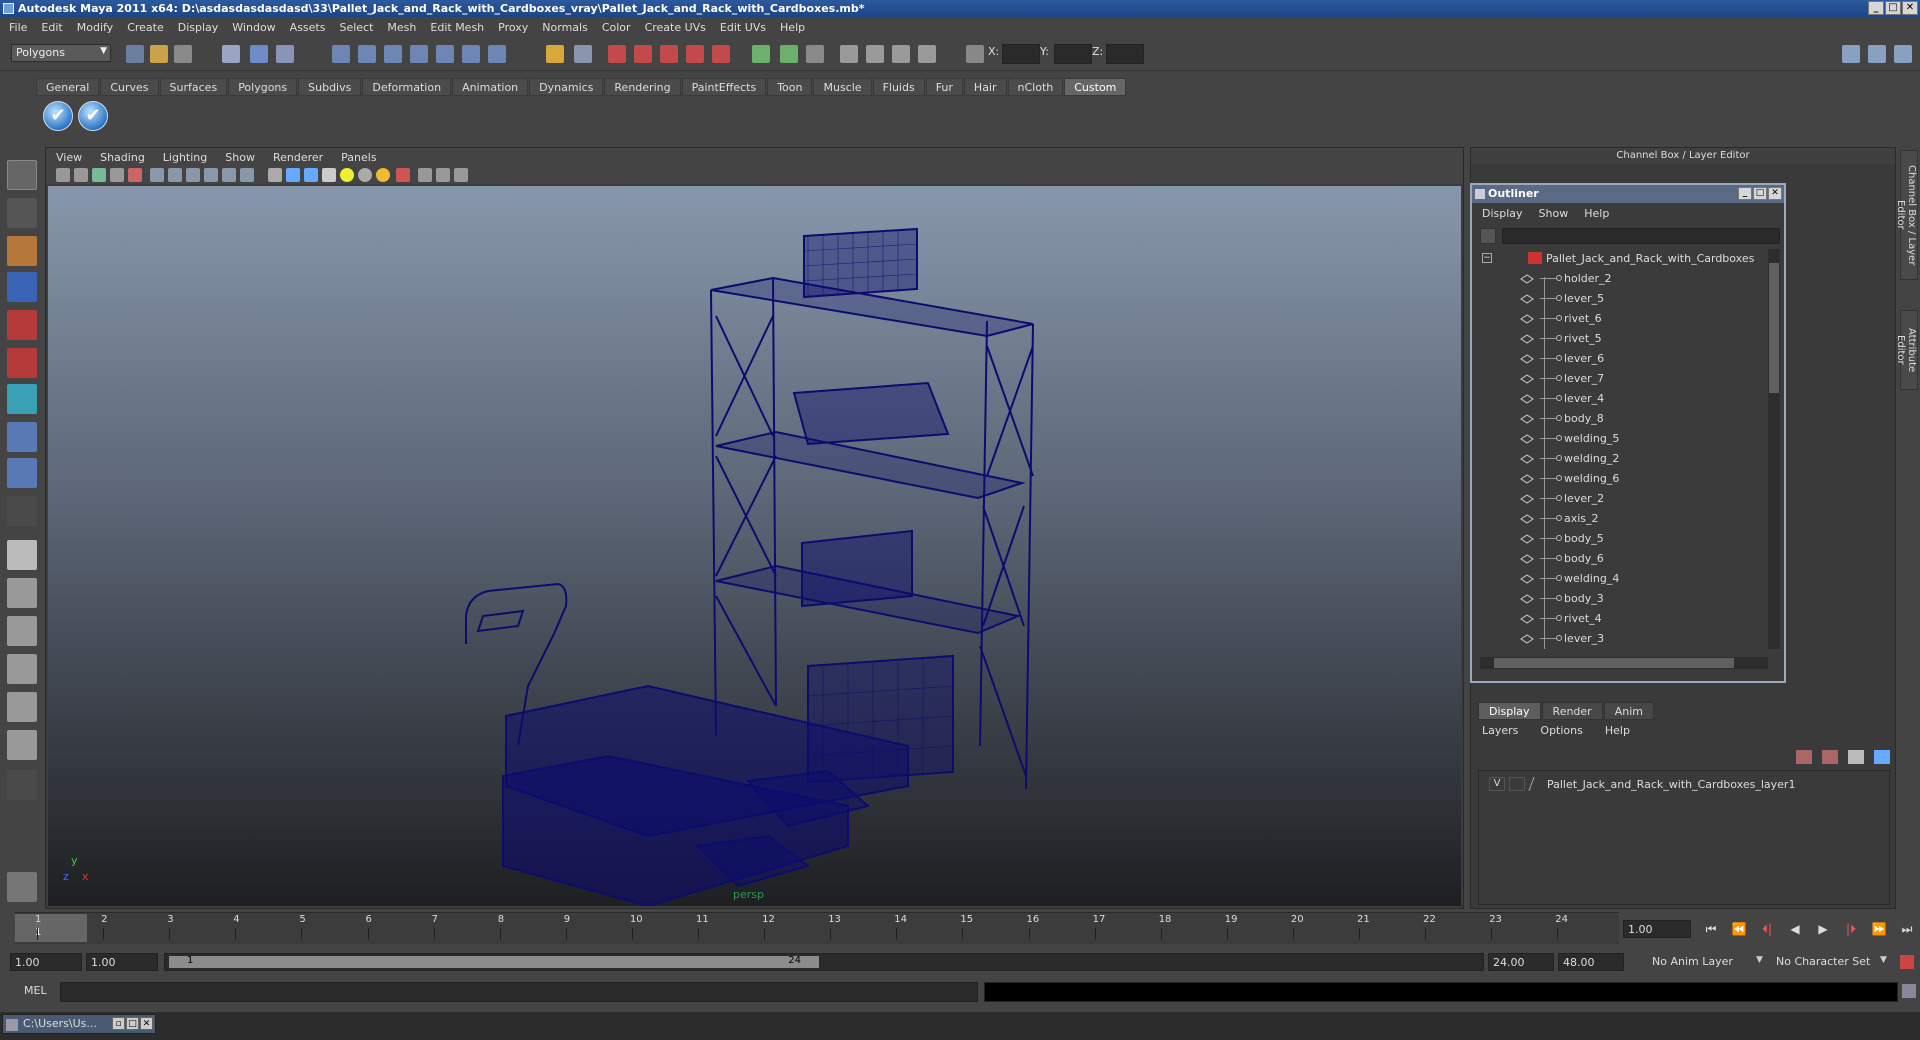 The height and width of the screenshot is (1040, 1920). I want to click on step-forward-frame-icon: |⏵, so click(1851, 929).